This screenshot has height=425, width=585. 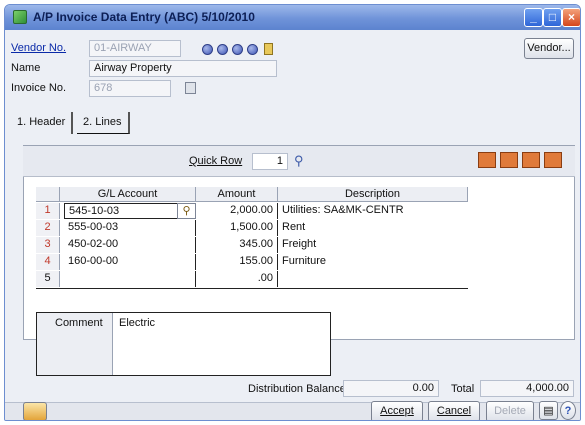 I want to click on help-icon: ?, so click(x=568, y=410).